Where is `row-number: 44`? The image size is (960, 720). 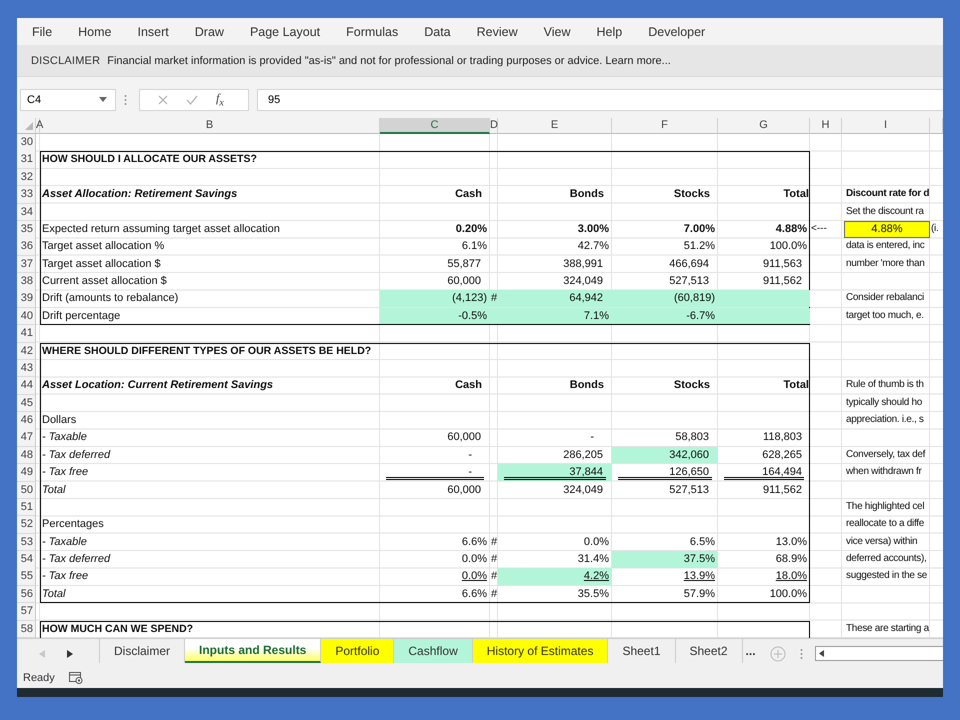
row-number: 44 is located at coordinates (26, 386).